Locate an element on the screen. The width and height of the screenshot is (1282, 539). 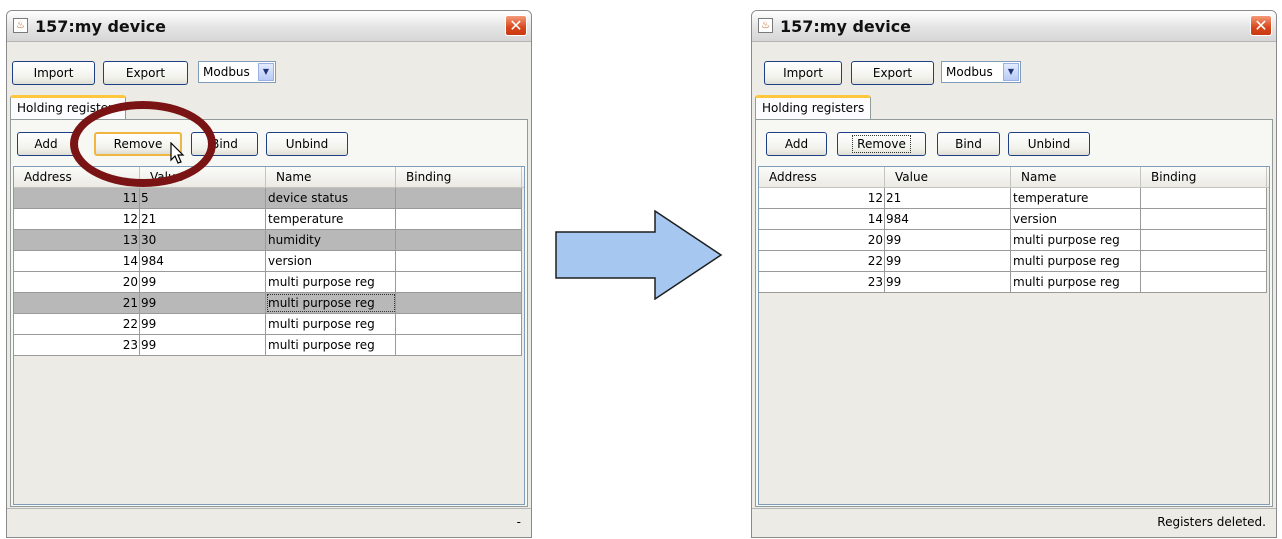
column-header-value: Value is located at coordinates (948, 177).